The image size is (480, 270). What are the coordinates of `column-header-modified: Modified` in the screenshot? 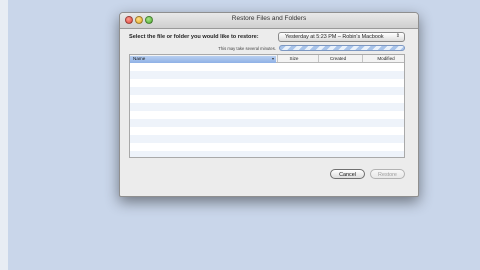 It's located at (386, 58).